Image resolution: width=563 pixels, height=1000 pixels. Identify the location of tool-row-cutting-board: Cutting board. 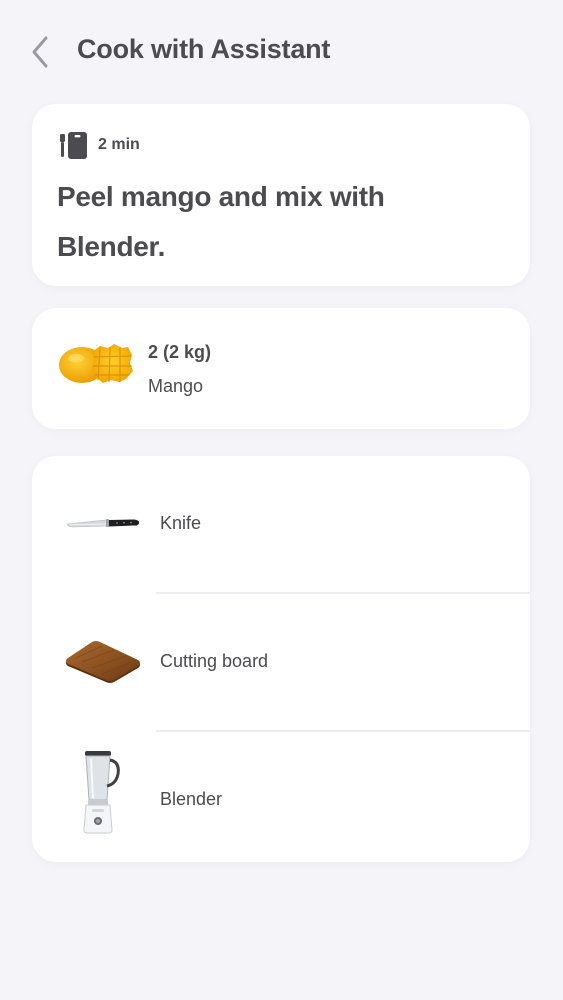
(281, 663).